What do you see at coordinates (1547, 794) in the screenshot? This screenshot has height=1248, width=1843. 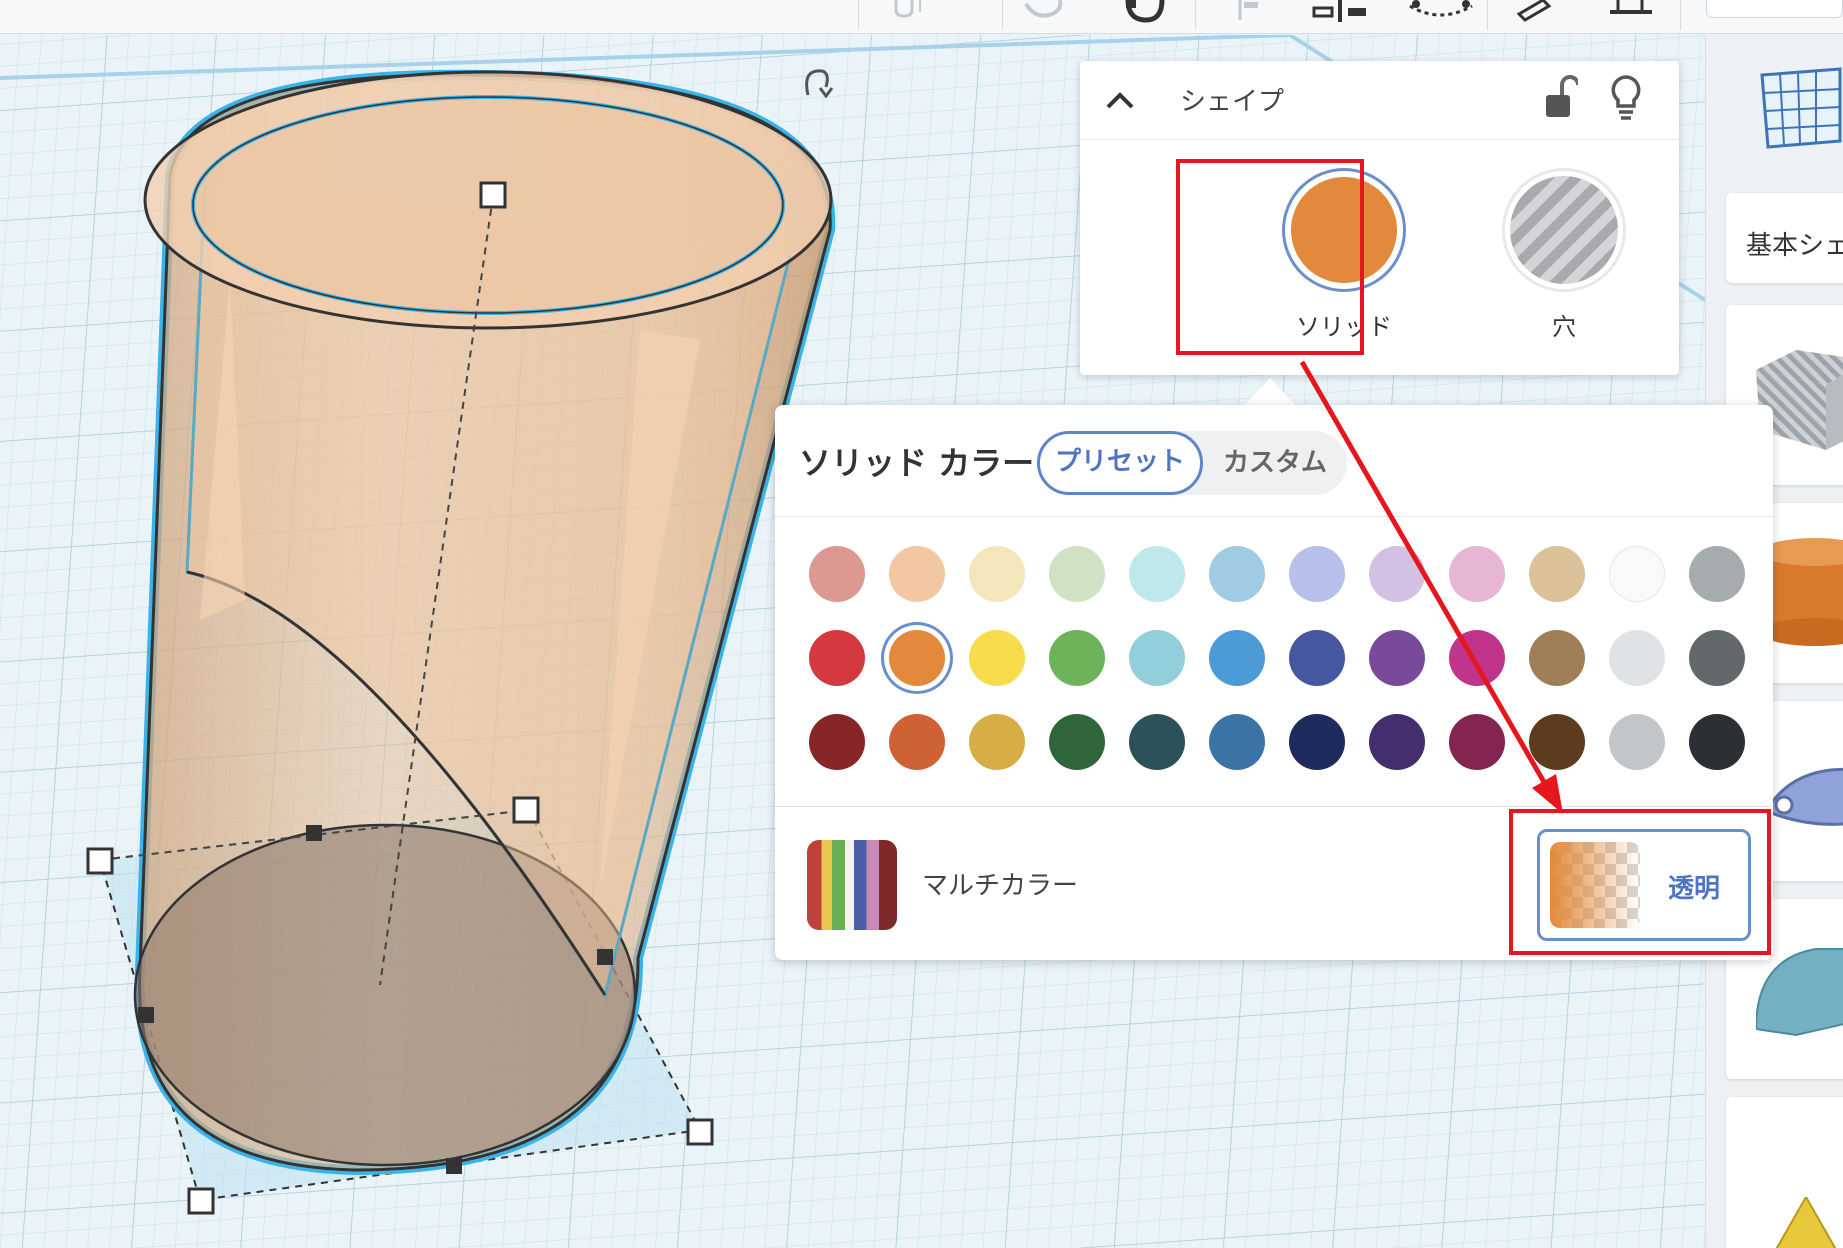 I see `arrow-head` at bounding box center [1547, 794].